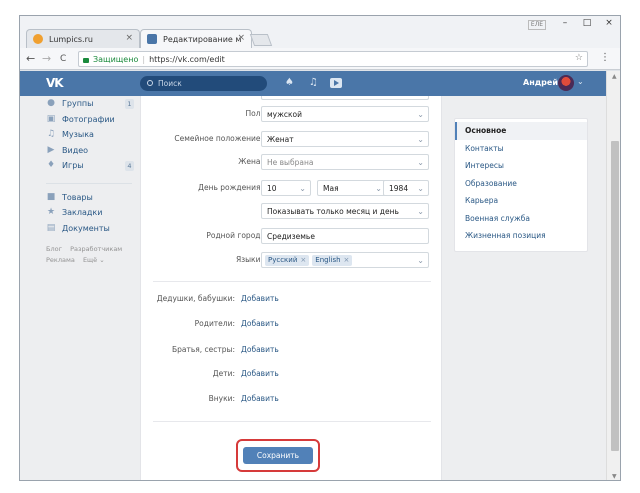 This screenshot has height=493, width=640. What do you see at coordinates (203, 83) in the screenshot?
I see `vk-search-input: Поиск` at bounding box center [203, 83].